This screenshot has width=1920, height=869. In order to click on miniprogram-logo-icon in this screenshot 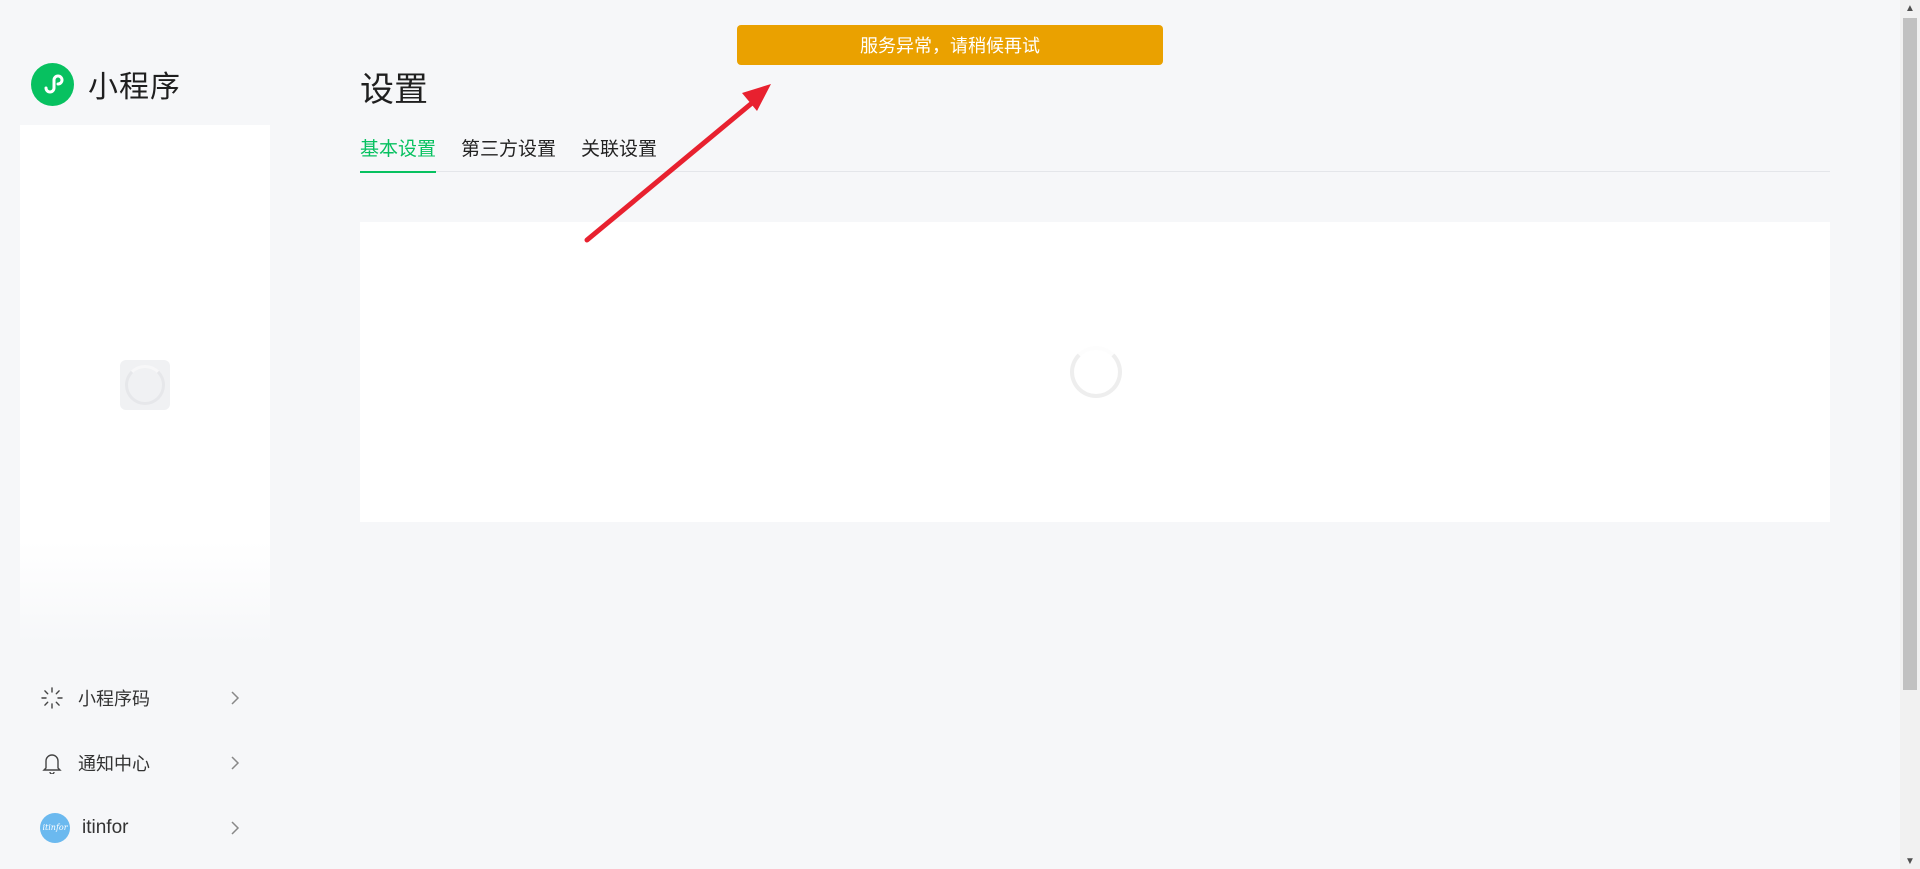, I will do `click(52, 84)`.